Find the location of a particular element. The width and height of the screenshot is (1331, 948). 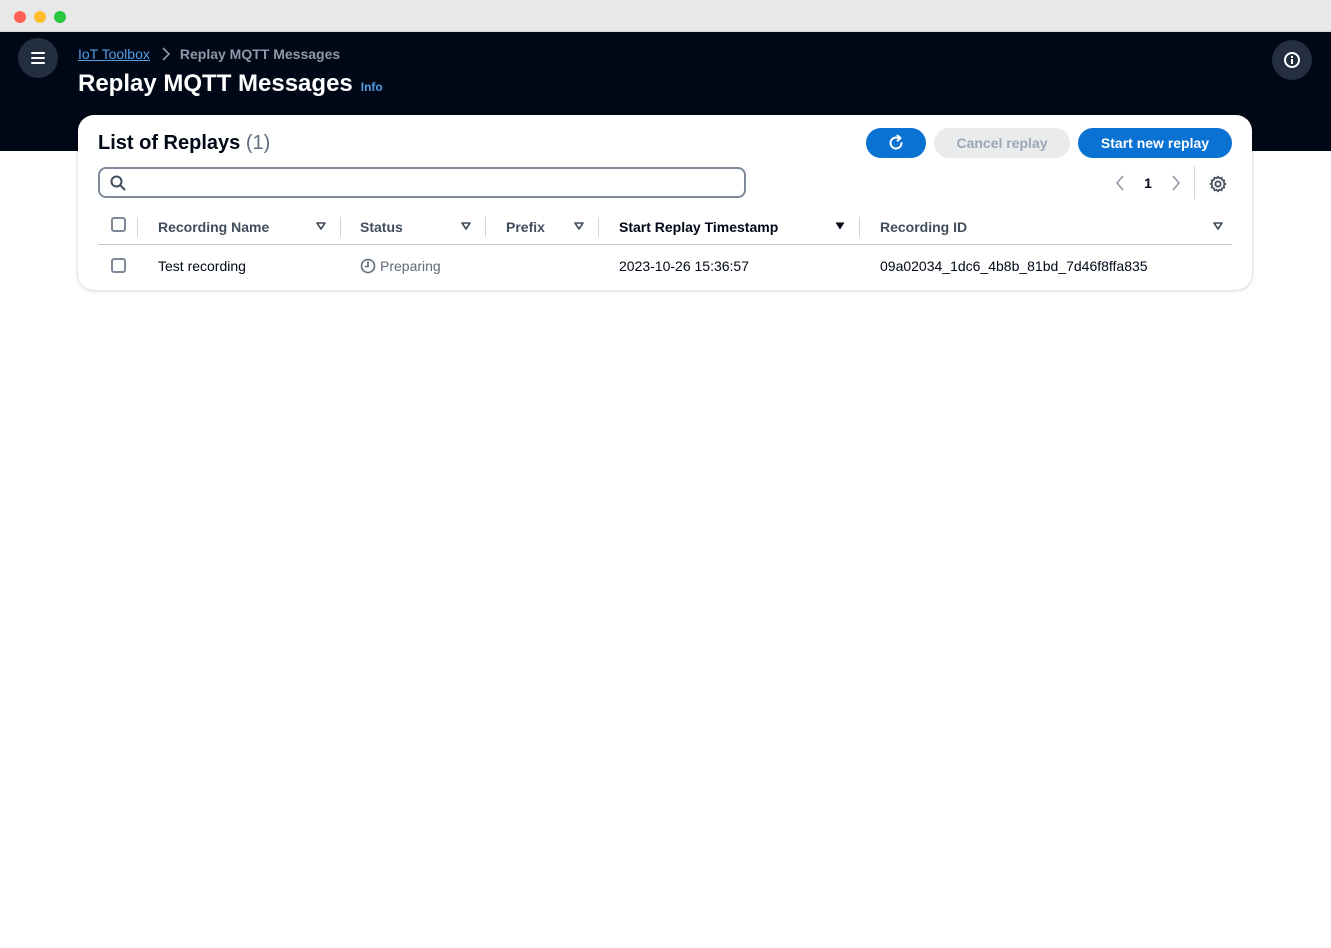

search-icon is located at coordinates (118, 182).